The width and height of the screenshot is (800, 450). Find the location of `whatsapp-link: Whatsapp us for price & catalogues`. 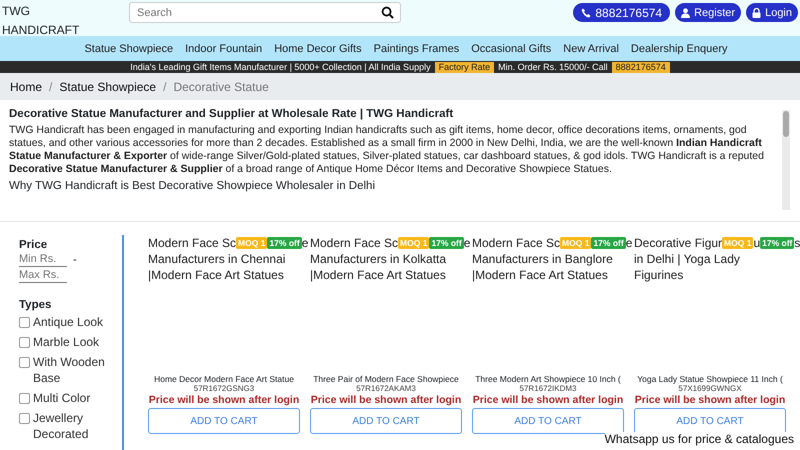

whatsapp-link: Whatsapp us for price & catalogues is located at coordinates (699, 439).